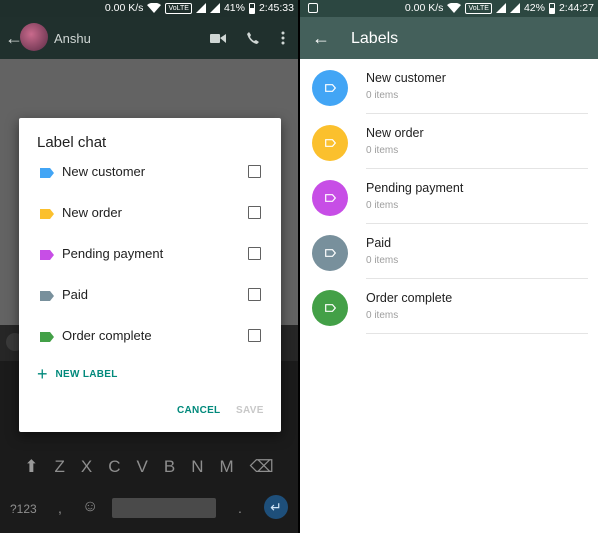  Describe the element at coordinates (113, 253) in the screenshot. I see `dialog-label-name: Pending payment` at that location.